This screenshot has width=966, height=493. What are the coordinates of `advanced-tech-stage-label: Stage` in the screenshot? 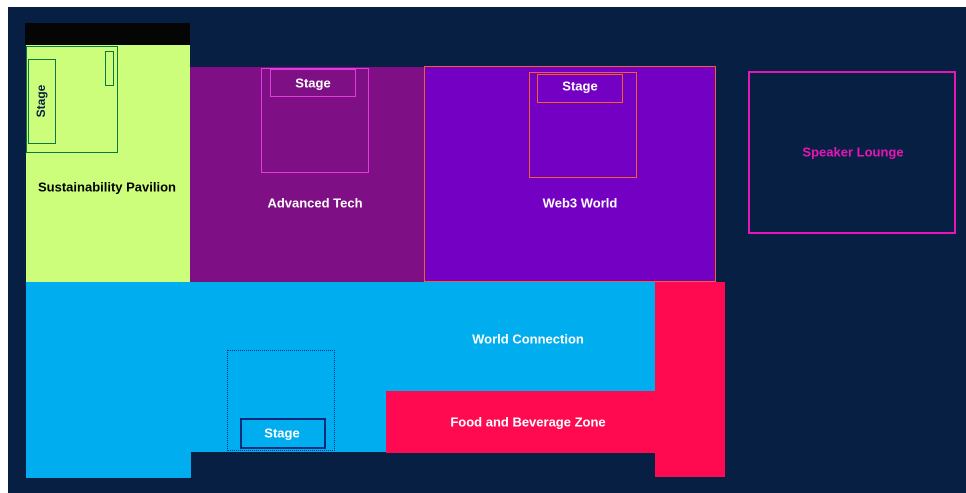 It's located at (313, 83).